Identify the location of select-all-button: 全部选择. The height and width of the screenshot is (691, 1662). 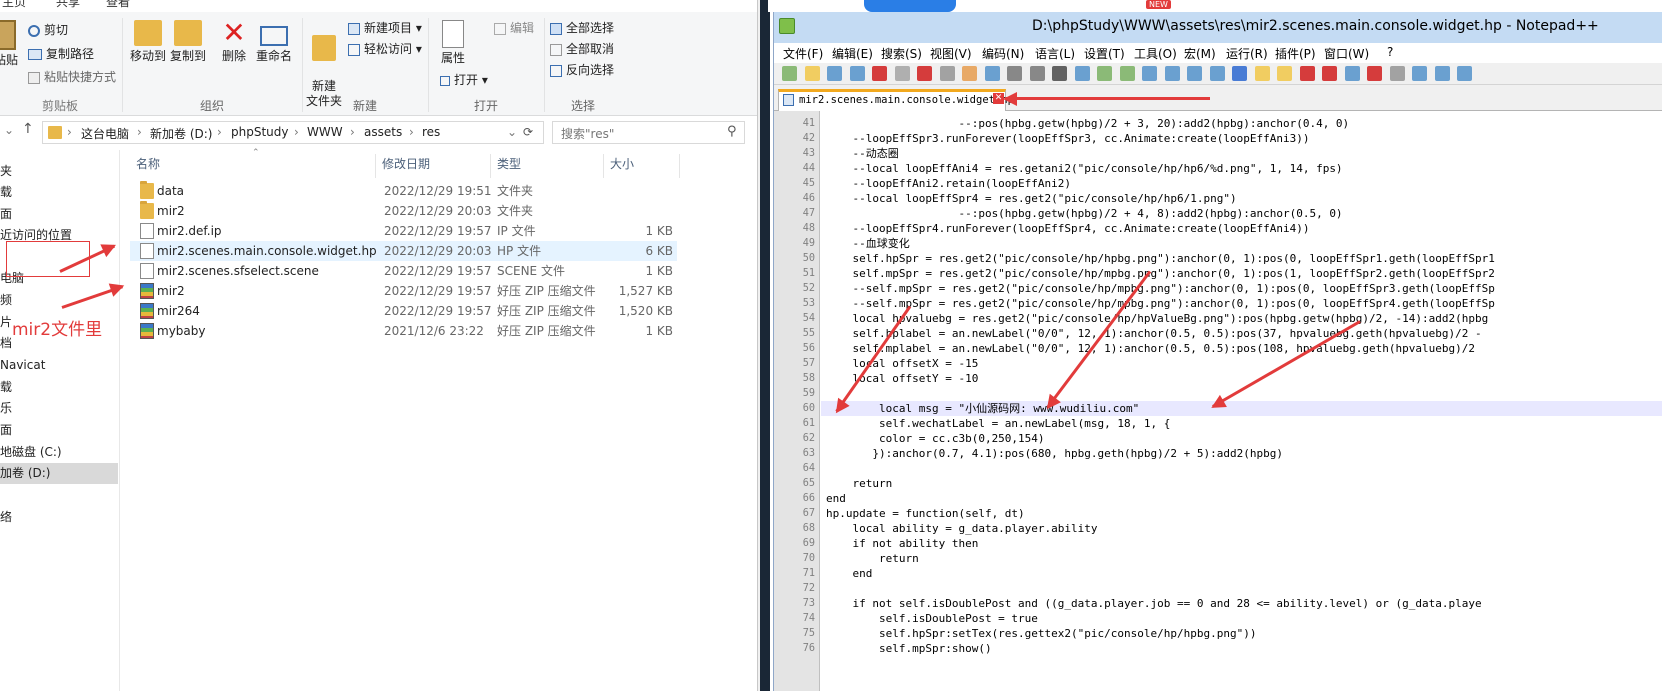
(582, 28).